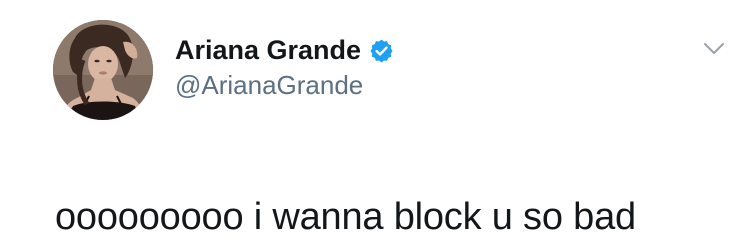  Describe the element at coordinates (381, 50) in the screenshot. I see `verified-badge-icon` at that location.